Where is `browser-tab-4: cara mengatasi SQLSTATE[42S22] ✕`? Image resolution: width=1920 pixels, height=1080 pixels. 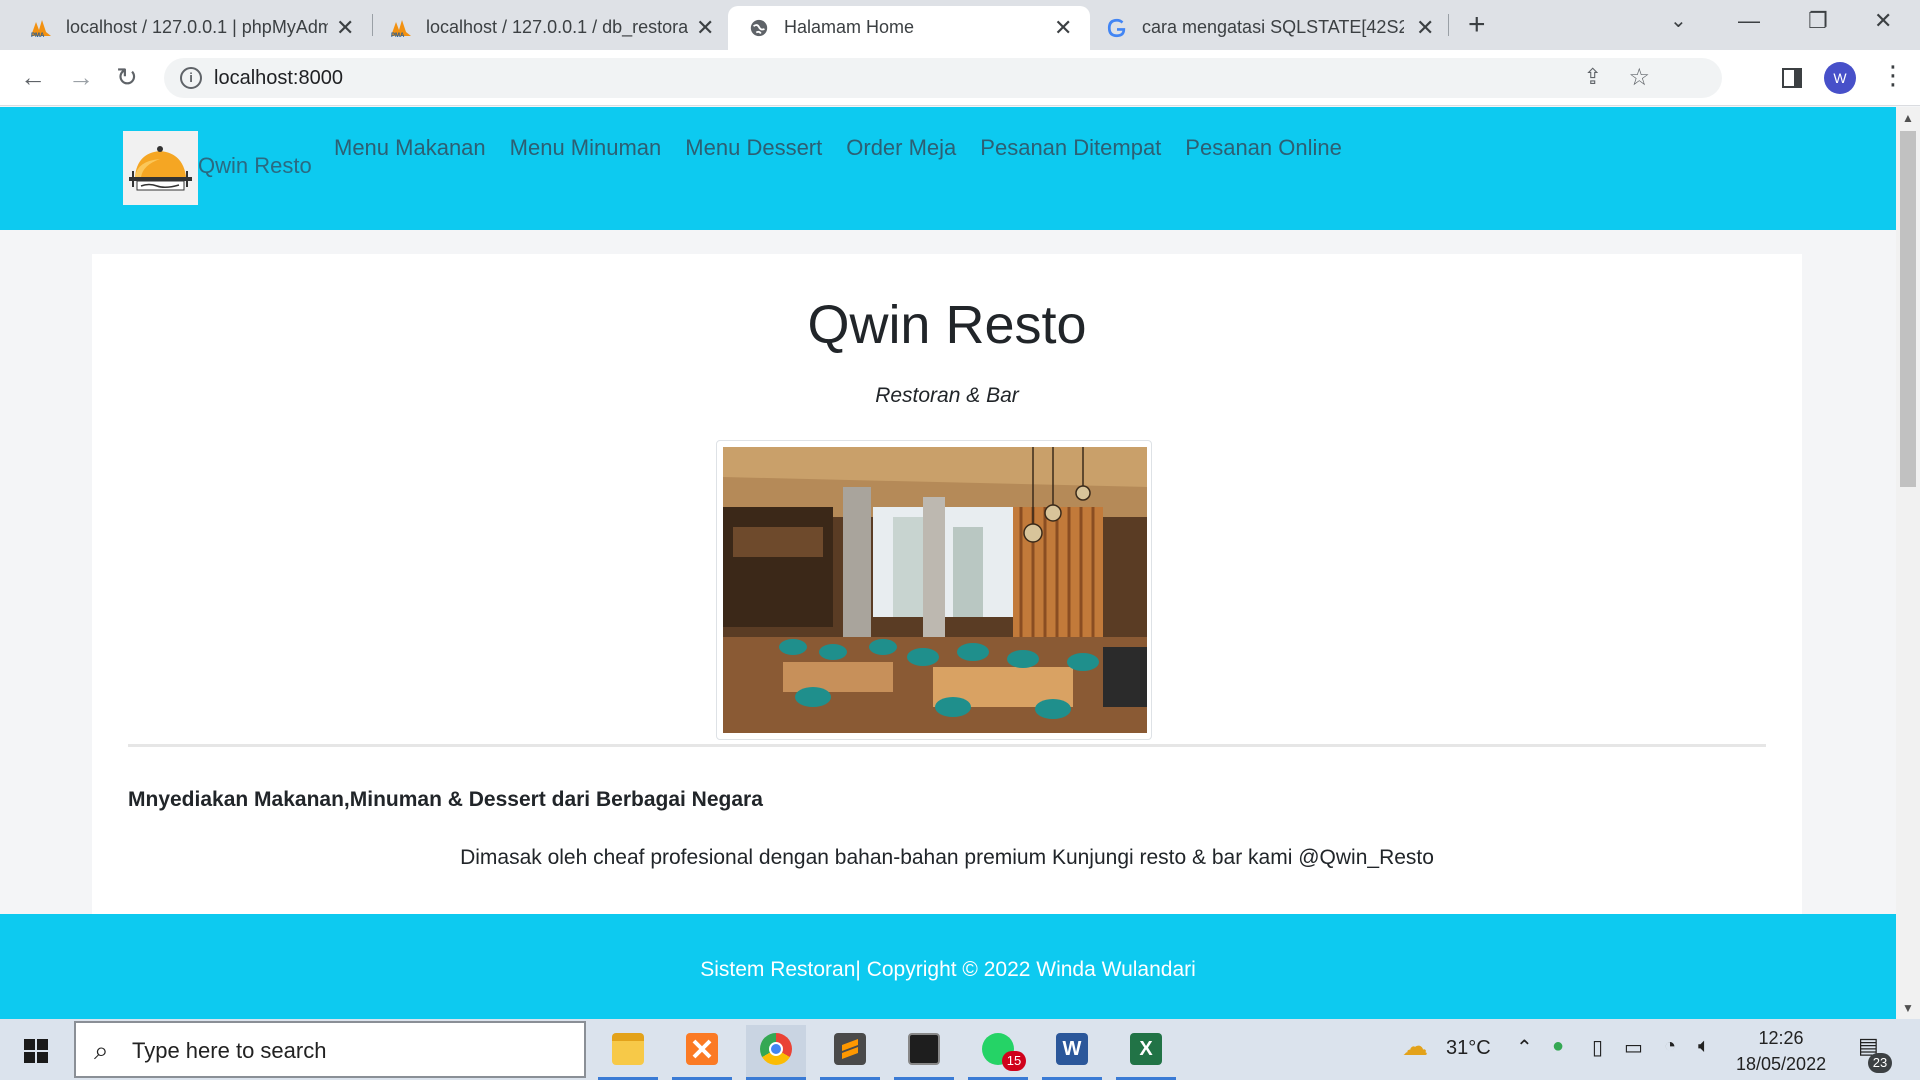
browser-tab-4: cara mengatasi SQLSTATE[42S22] ✕ is located at coordinates (1270, 28).